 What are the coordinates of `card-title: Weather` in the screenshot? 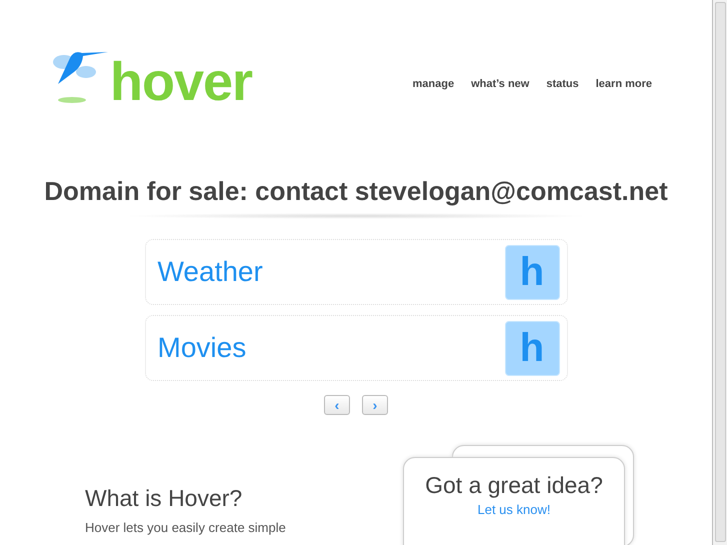 It's located at (210, 272).